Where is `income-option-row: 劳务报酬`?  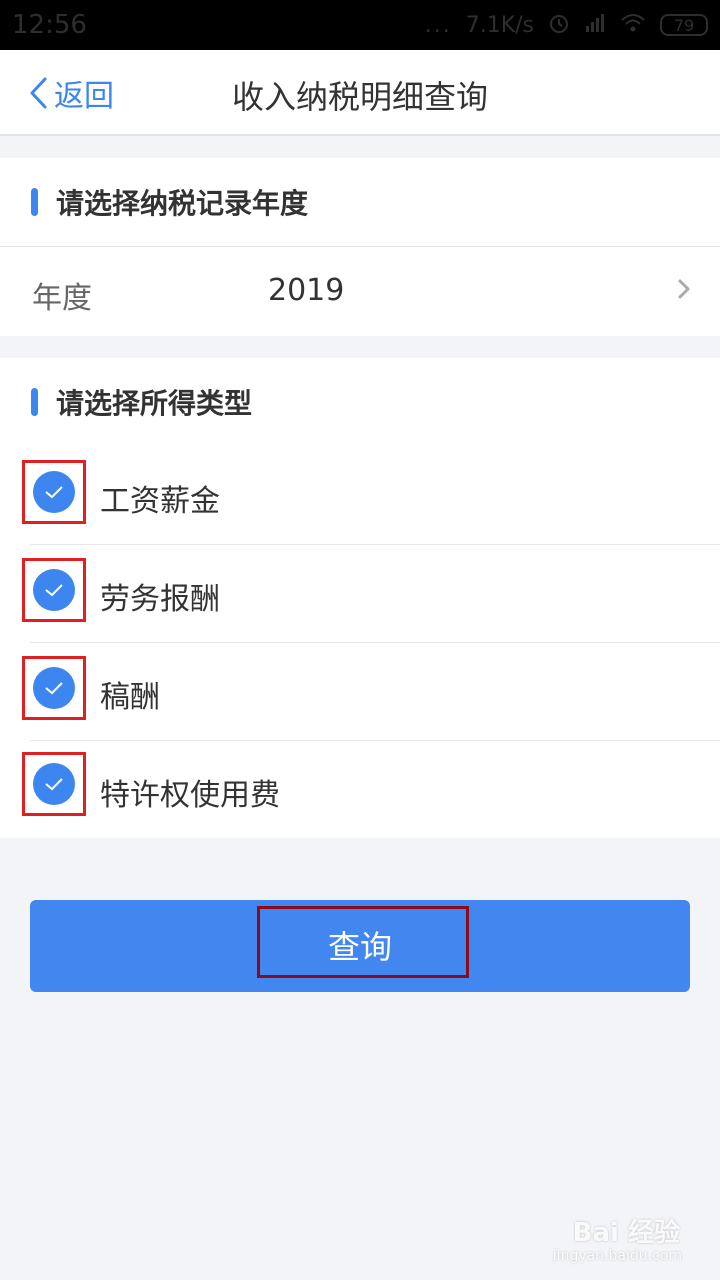 income-option-row: 劳务报酬 is located at coordinates (360, 593).